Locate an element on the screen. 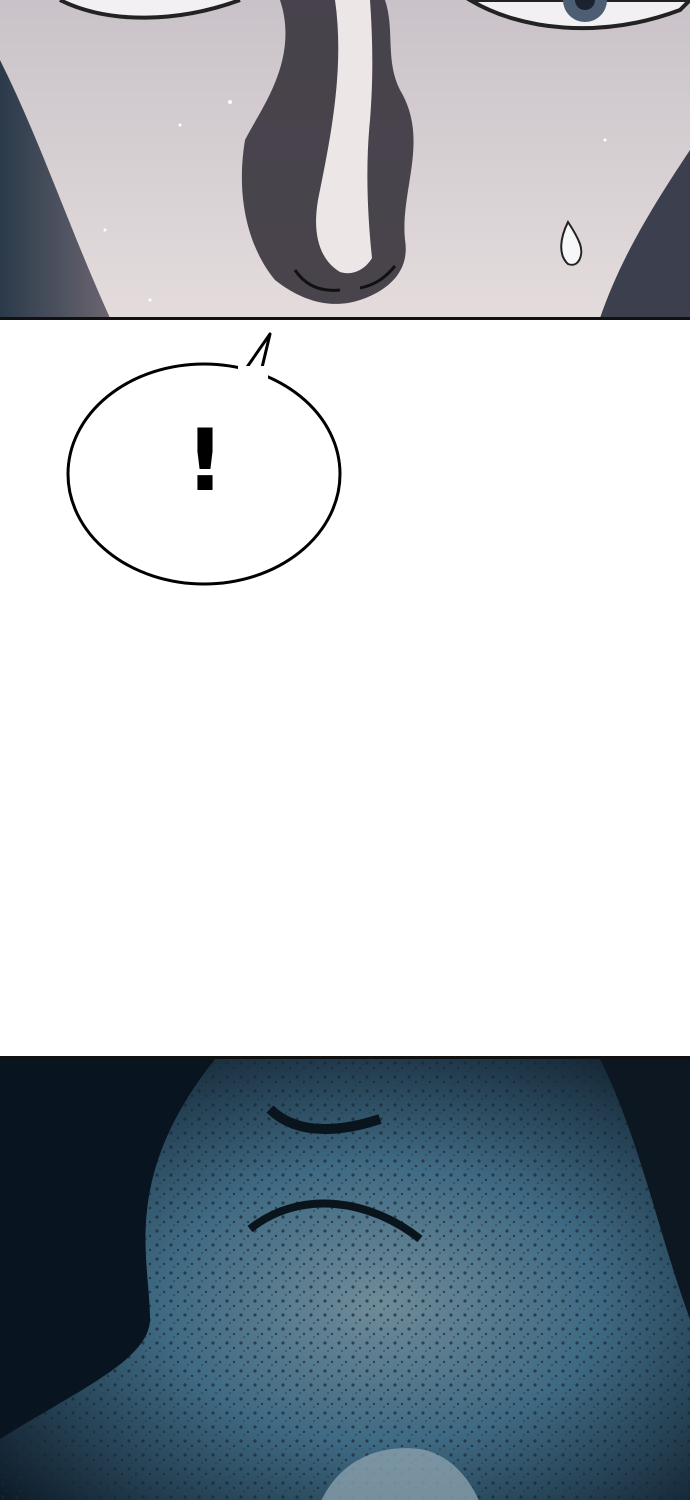 The width and height of the screenshot is (690, 1500). speech-bubble is located at coordinates (204, 459).